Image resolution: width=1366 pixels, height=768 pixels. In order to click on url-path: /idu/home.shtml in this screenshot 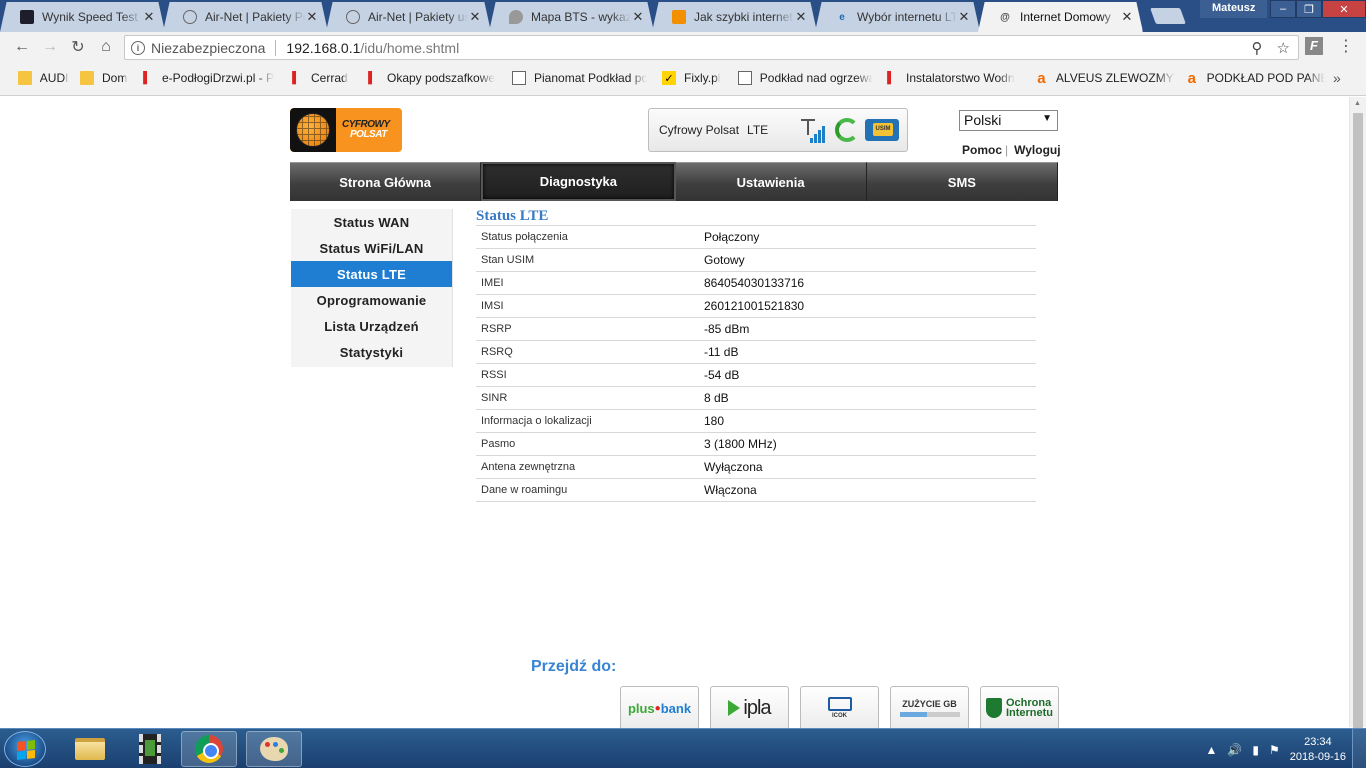, I will do `click(410, 47)`.